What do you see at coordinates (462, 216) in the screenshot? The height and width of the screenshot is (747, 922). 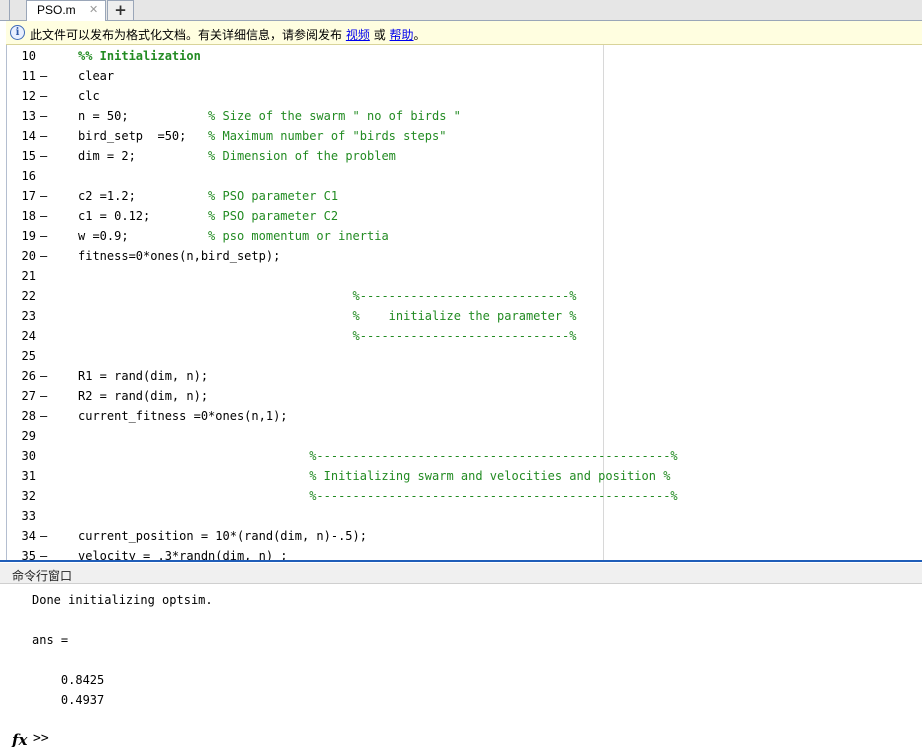 I see `code-line: 18– c1 = 0.12; % PSO parameter C2` at bounding box center [462, 216].